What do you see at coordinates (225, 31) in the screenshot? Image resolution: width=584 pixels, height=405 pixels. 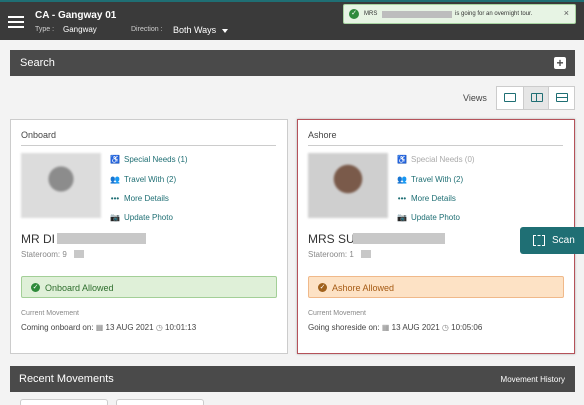 I see `chevron-down-icon` at bounding box center [225, 31].